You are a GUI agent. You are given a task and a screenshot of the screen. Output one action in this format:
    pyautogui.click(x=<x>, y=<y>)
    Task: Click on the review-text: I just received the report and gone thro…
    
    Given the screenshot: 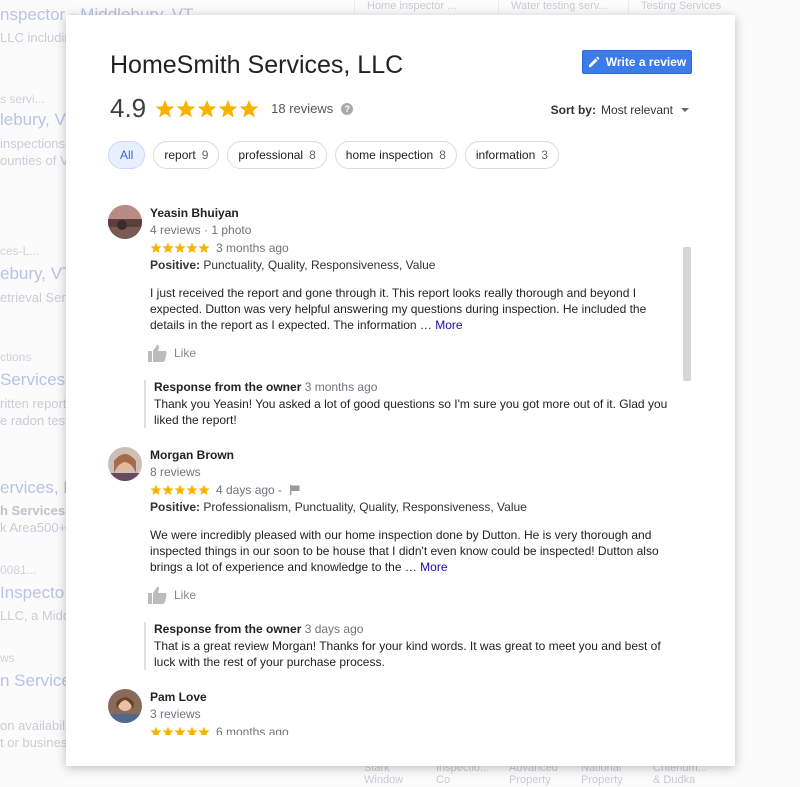 What is the action you would take?
    pyautogui.click(x=398, y=309)
    